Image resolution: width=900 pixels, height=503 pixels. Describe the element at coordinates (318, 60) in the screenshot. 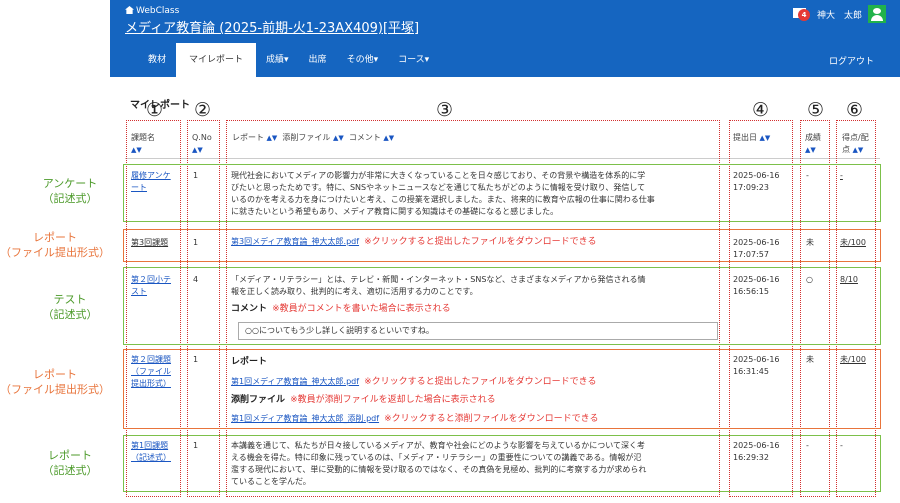

I see `nav-attendance: 出席` at that location.